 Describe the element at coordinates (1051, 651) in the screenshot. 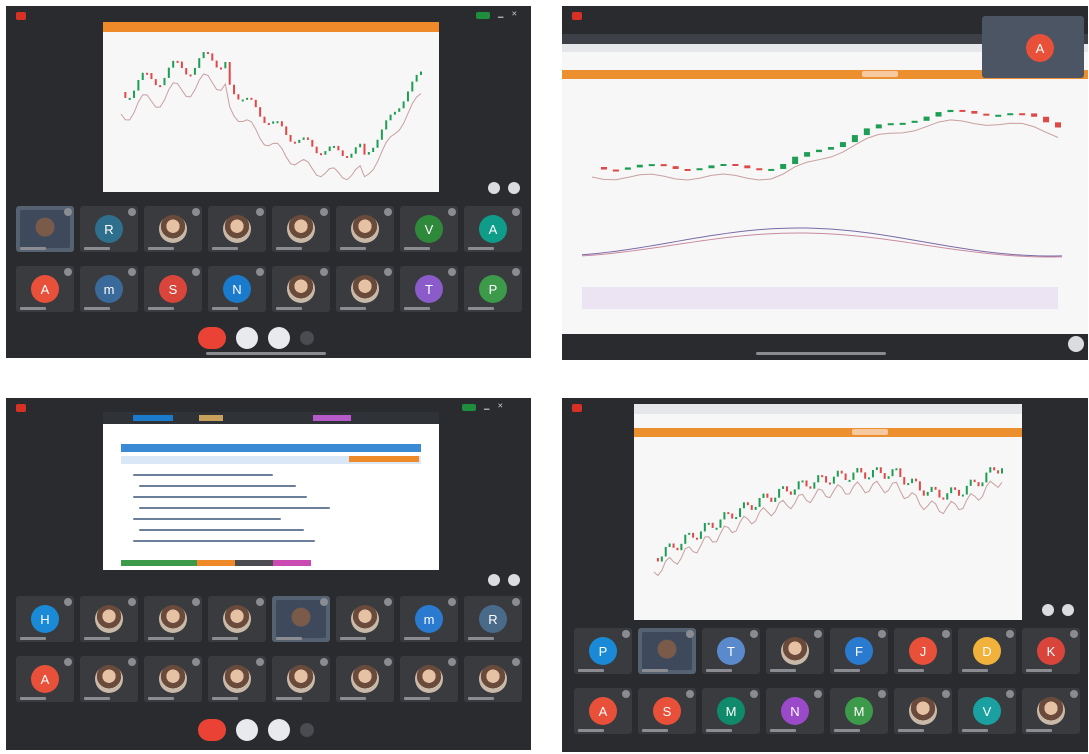

I see `participant-tile: K` at that location.